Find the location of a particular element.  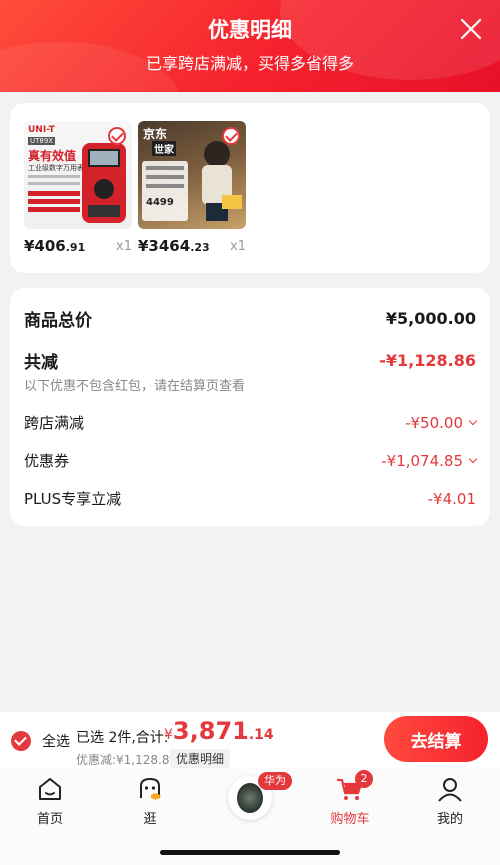

model-head-graphic is located at coordinates (217, 154).